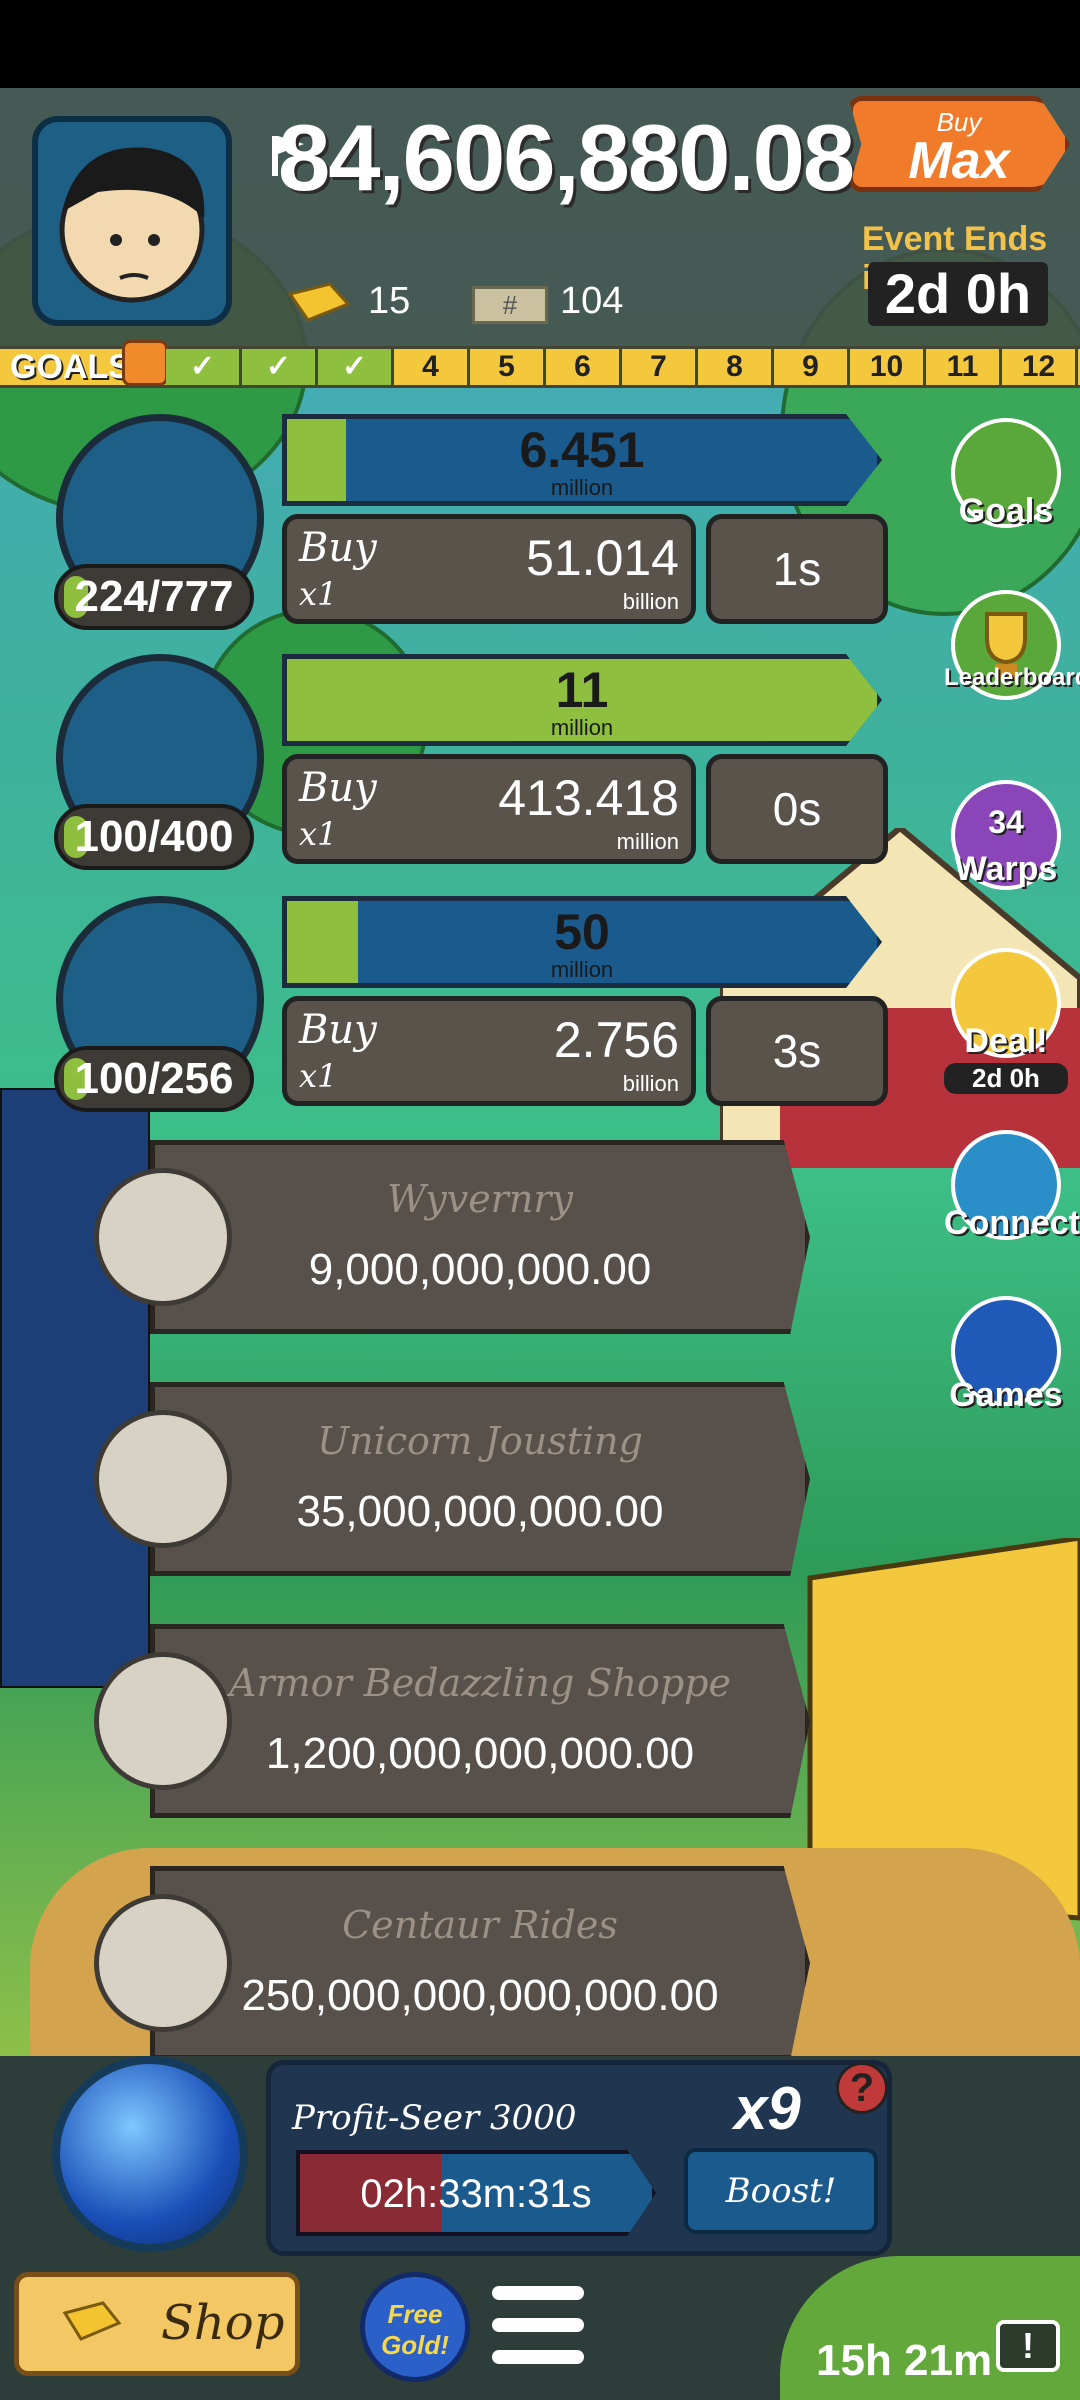 This screenshot has width=1080, height=2400. What do you see at coordinates (1006, 511) in the screenshot?
I see `goals-side-label: Goals` at bounding box center [1006, 511].